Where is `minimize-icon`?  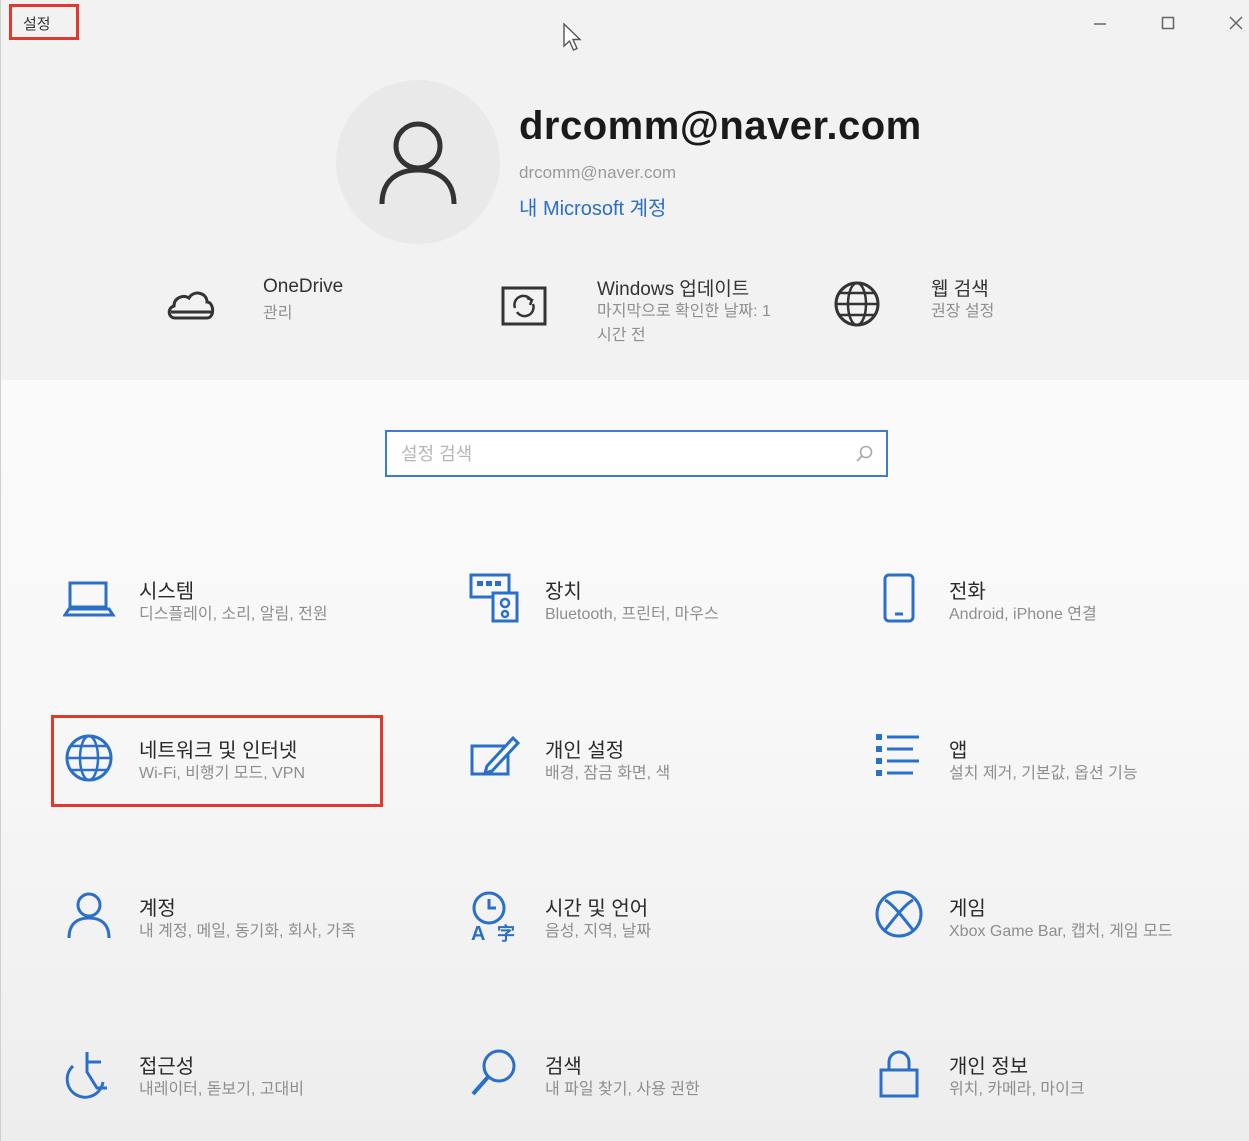
minimize-icon is located at coordinates (1100, 24).